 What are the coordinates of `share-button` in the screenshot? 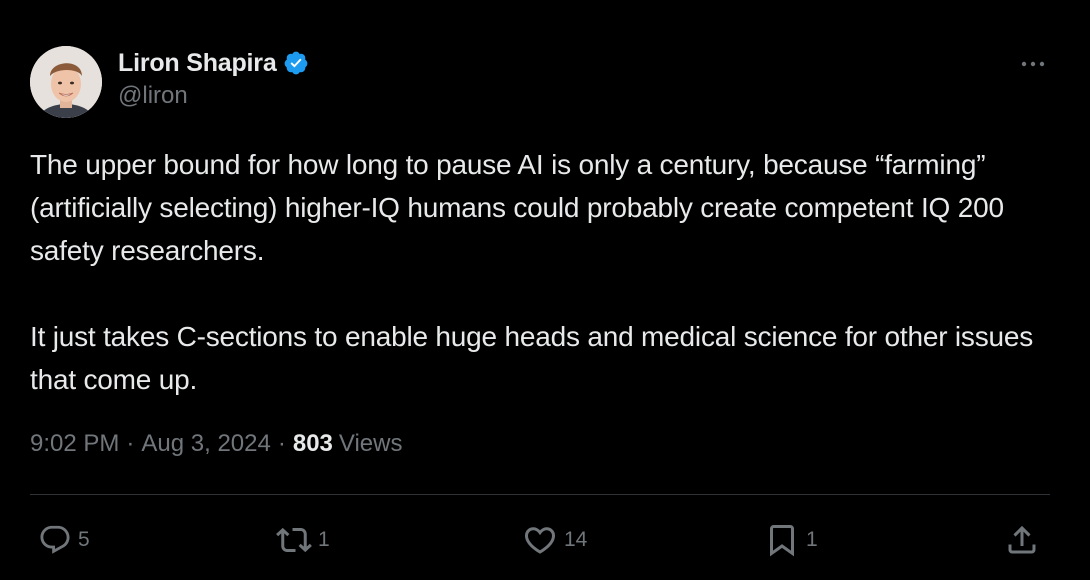 It's located at (1022, 540).